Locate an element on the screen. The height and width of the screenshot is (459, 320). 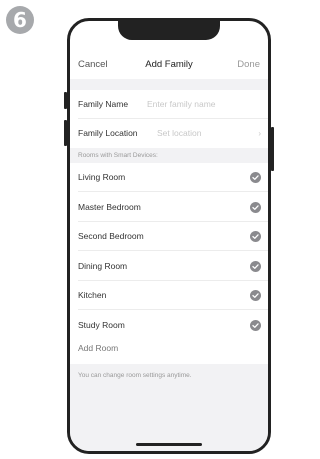
room-label: Kitchen is located at coordinates (92, 295).